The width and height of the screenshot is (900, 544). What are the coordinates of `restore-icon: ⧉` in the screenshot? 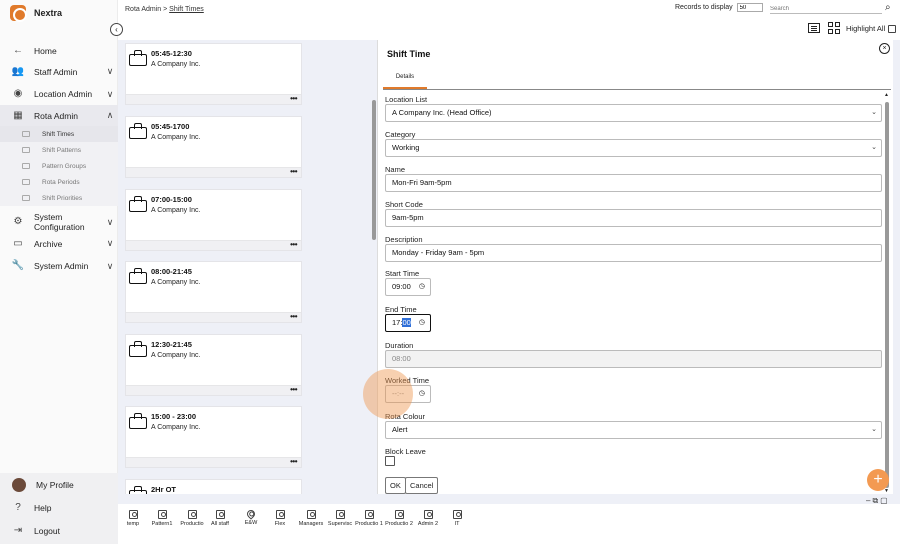 It's located at (875, 501).